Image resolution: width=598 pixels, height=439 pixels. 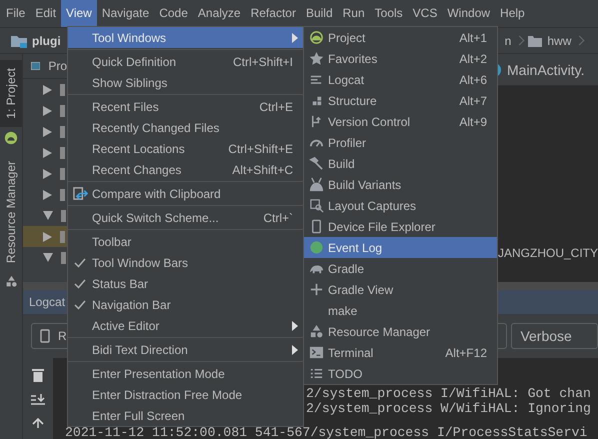 I want to click on menu-item: Gradle, so click(x=400, y=268).